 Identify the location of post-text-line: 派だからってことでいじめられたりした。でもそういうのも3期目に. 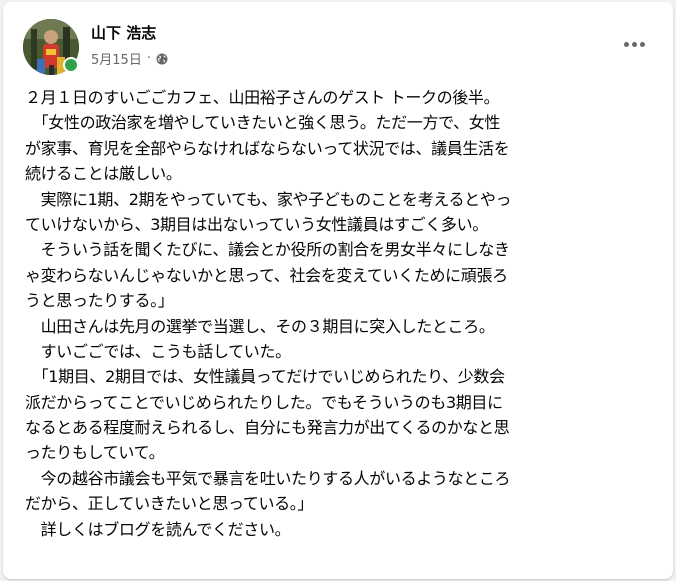
(264, 402).